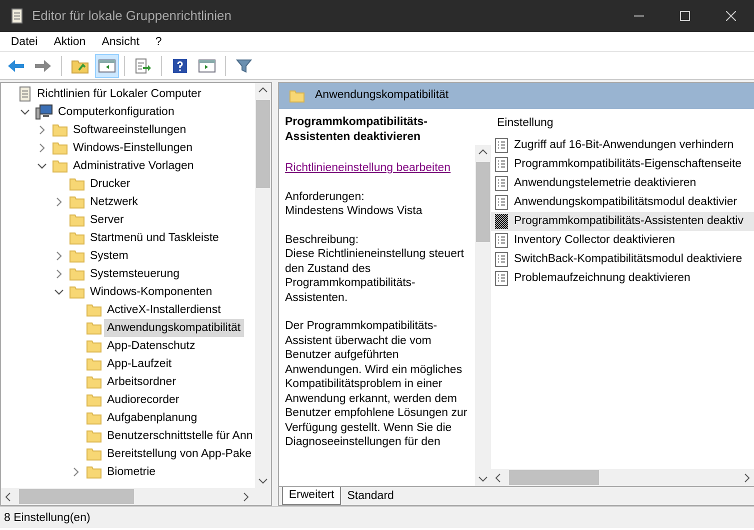 The width and height of the screenshot is (754, 530). I want to click on folder-up-icon, so click(79, 66).